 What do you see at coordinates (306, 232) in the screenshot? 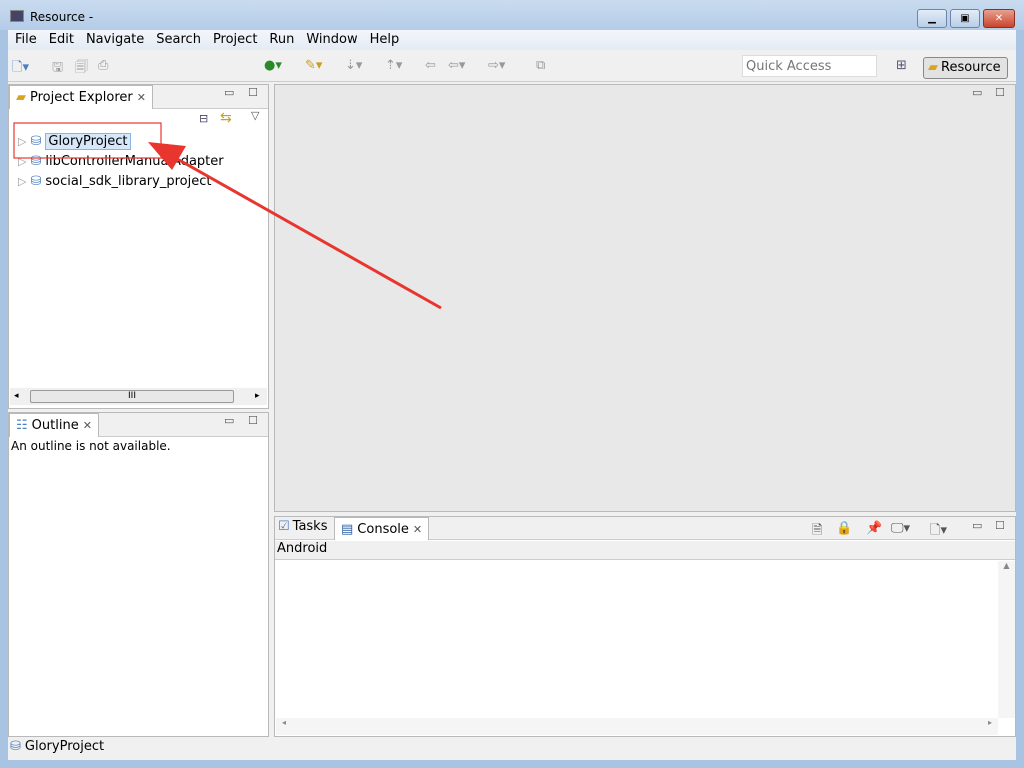
I see `annotation-arrow` at bounding box center [306, 232].